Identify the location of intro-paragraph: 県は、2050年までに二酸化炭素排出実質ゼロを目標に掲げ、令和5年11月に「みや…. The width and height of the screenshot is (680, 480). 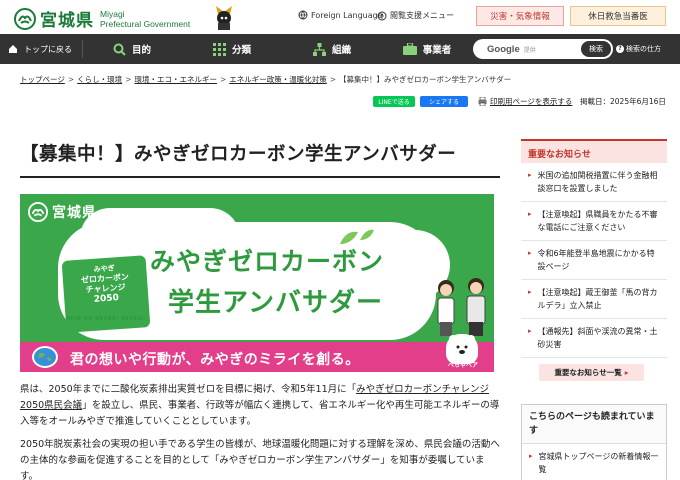
(260, 406).